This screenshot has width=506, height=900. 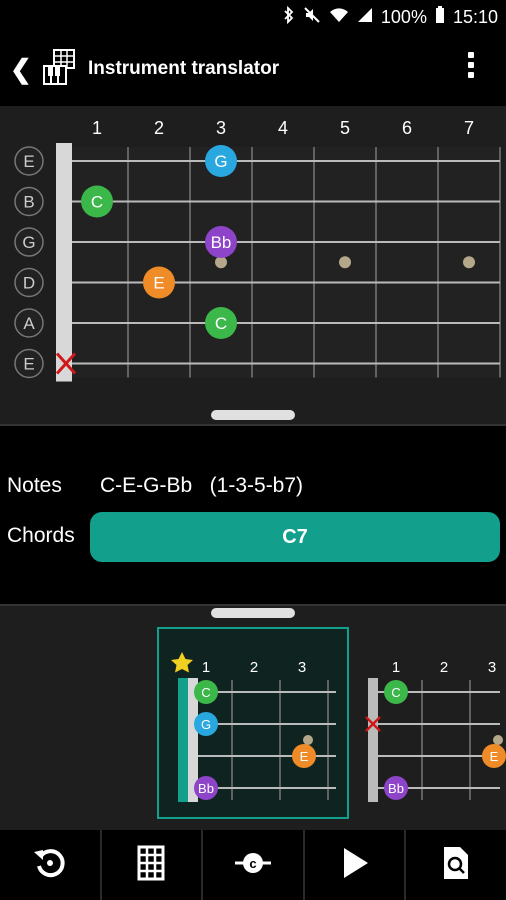 I want to click on string-label: A, so click(x=29, y=323).